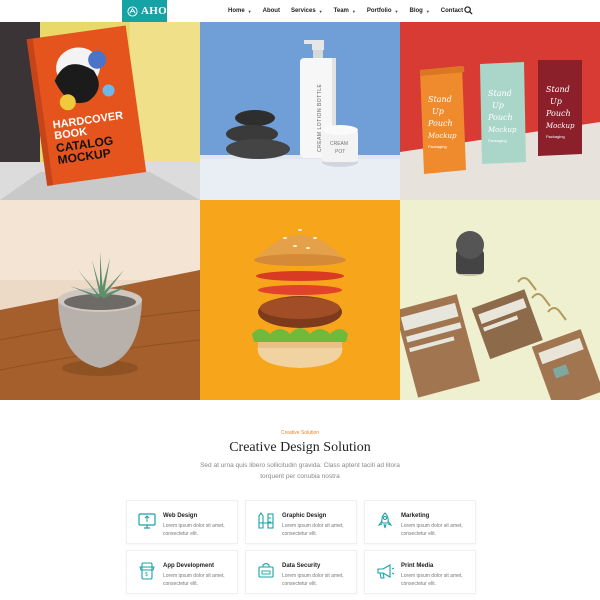  I want to click on nav-portfolio-label: Portfolio, so click(379, 11).